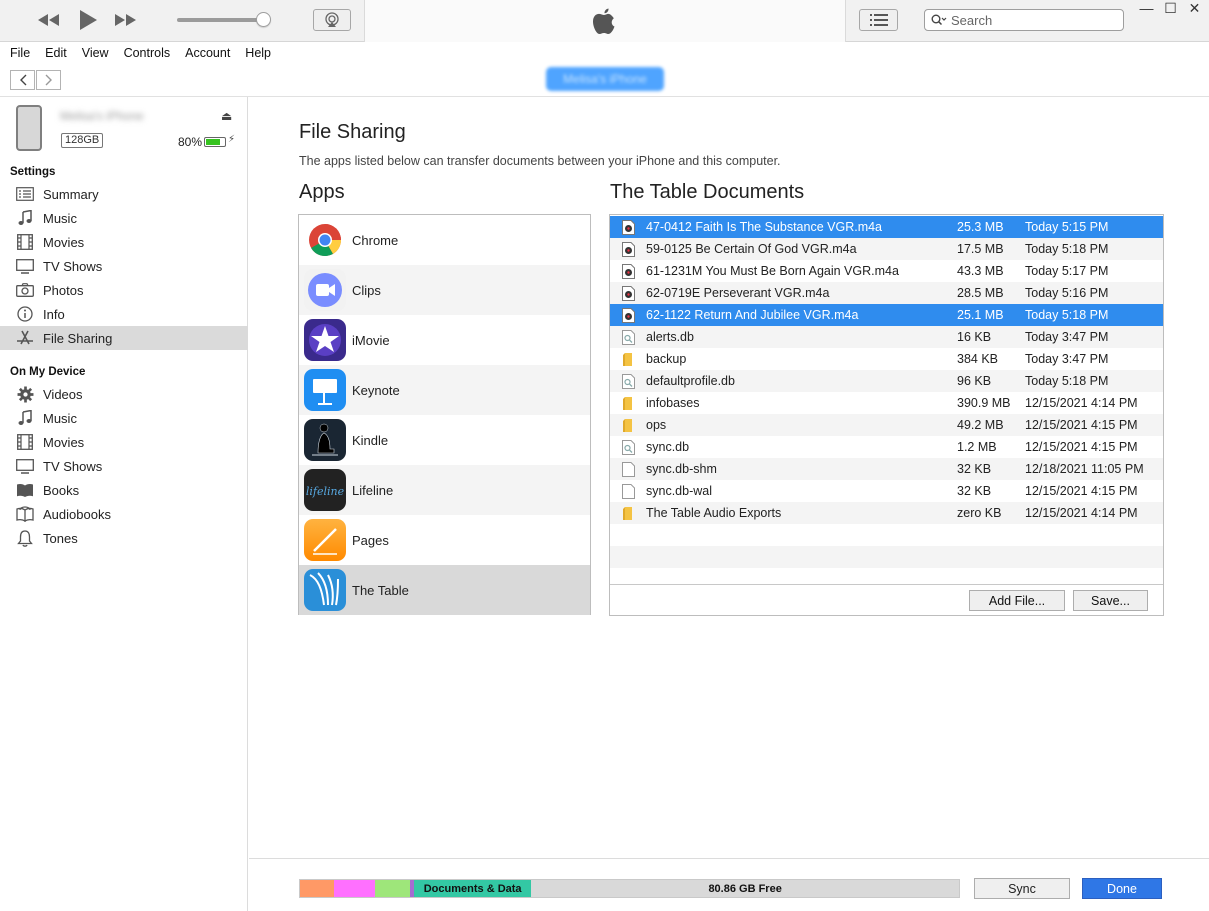 The image size is (1209, 911). I want to click on folder-icon, so click(628, 513).